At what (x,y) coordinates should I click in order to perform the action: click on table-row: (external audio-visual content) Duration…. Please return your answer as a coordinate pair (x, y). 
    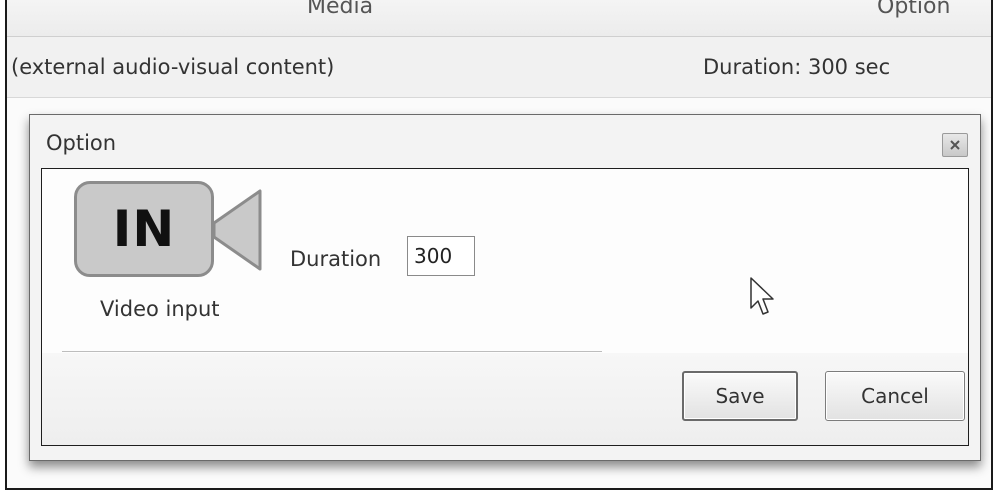
    Looking at the image, I should click on (499, 67).